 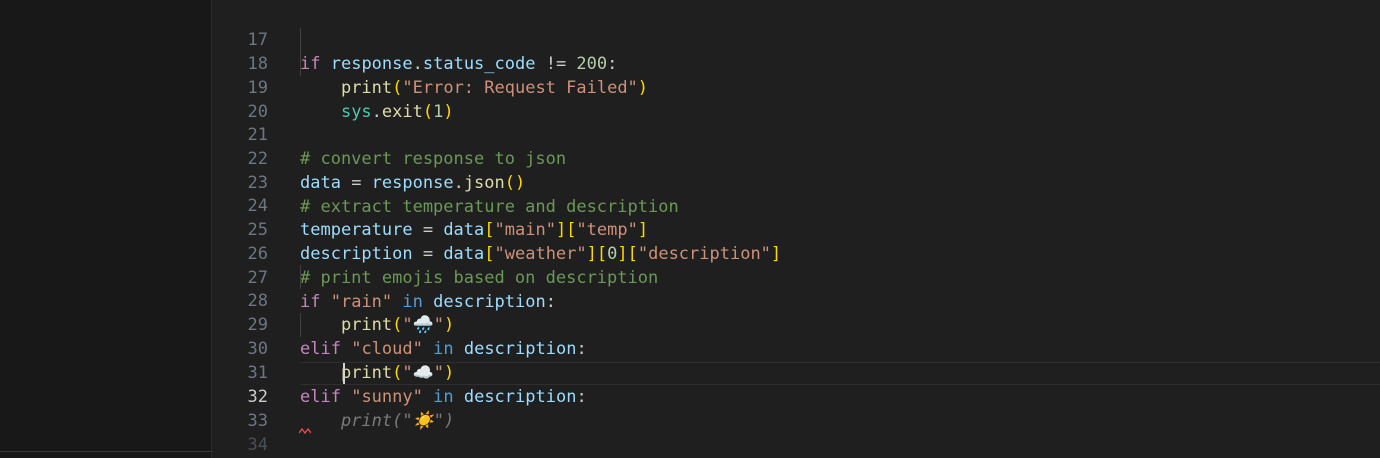 What do you see at coordinates (796, 134) in the screenshot?
I see `code-line-21: 21 # convert response to json` at bounding box center [796, 134].